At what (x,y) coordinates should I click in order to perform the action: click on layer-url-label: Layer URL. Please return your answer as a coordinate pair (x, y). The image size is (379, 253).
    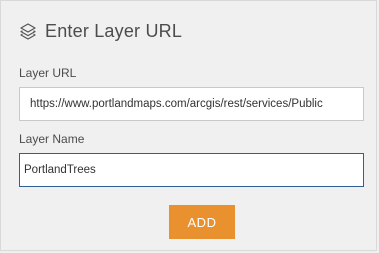
    Looking at the image, I should click on (48, 73).